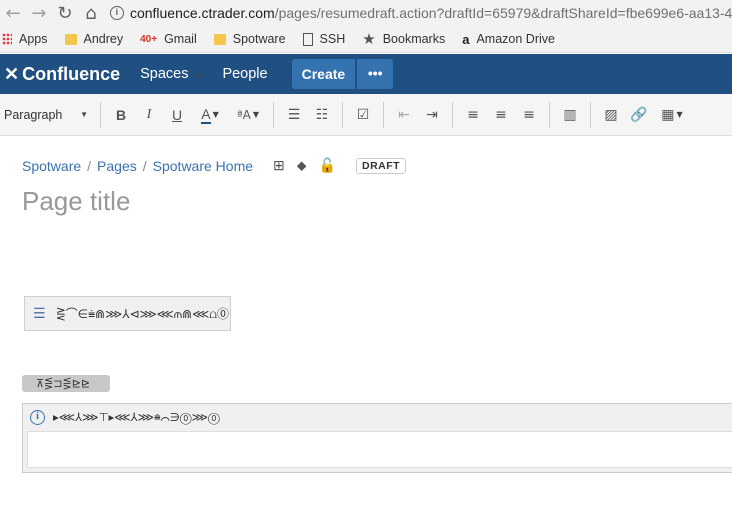 The width and height of the screenshot is (732, 527). Describe the element at coordinates (91, 13) in the screenshot. I see `home-icon: ⌂` at that location.